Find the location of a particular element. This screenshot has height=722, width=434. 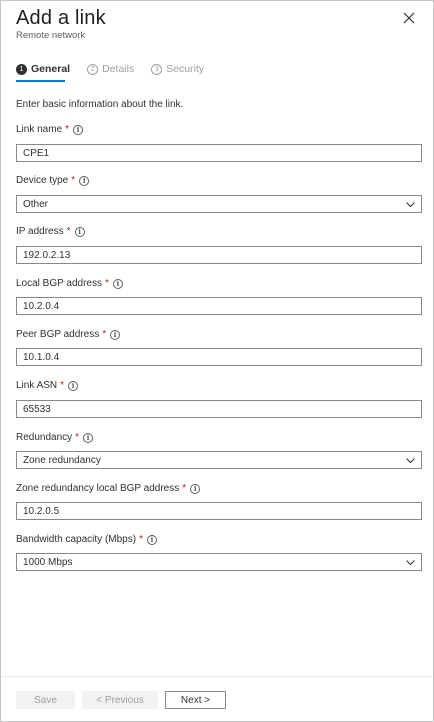

redundancy-label: Redundancy * i is located at coordinates (55, 437).